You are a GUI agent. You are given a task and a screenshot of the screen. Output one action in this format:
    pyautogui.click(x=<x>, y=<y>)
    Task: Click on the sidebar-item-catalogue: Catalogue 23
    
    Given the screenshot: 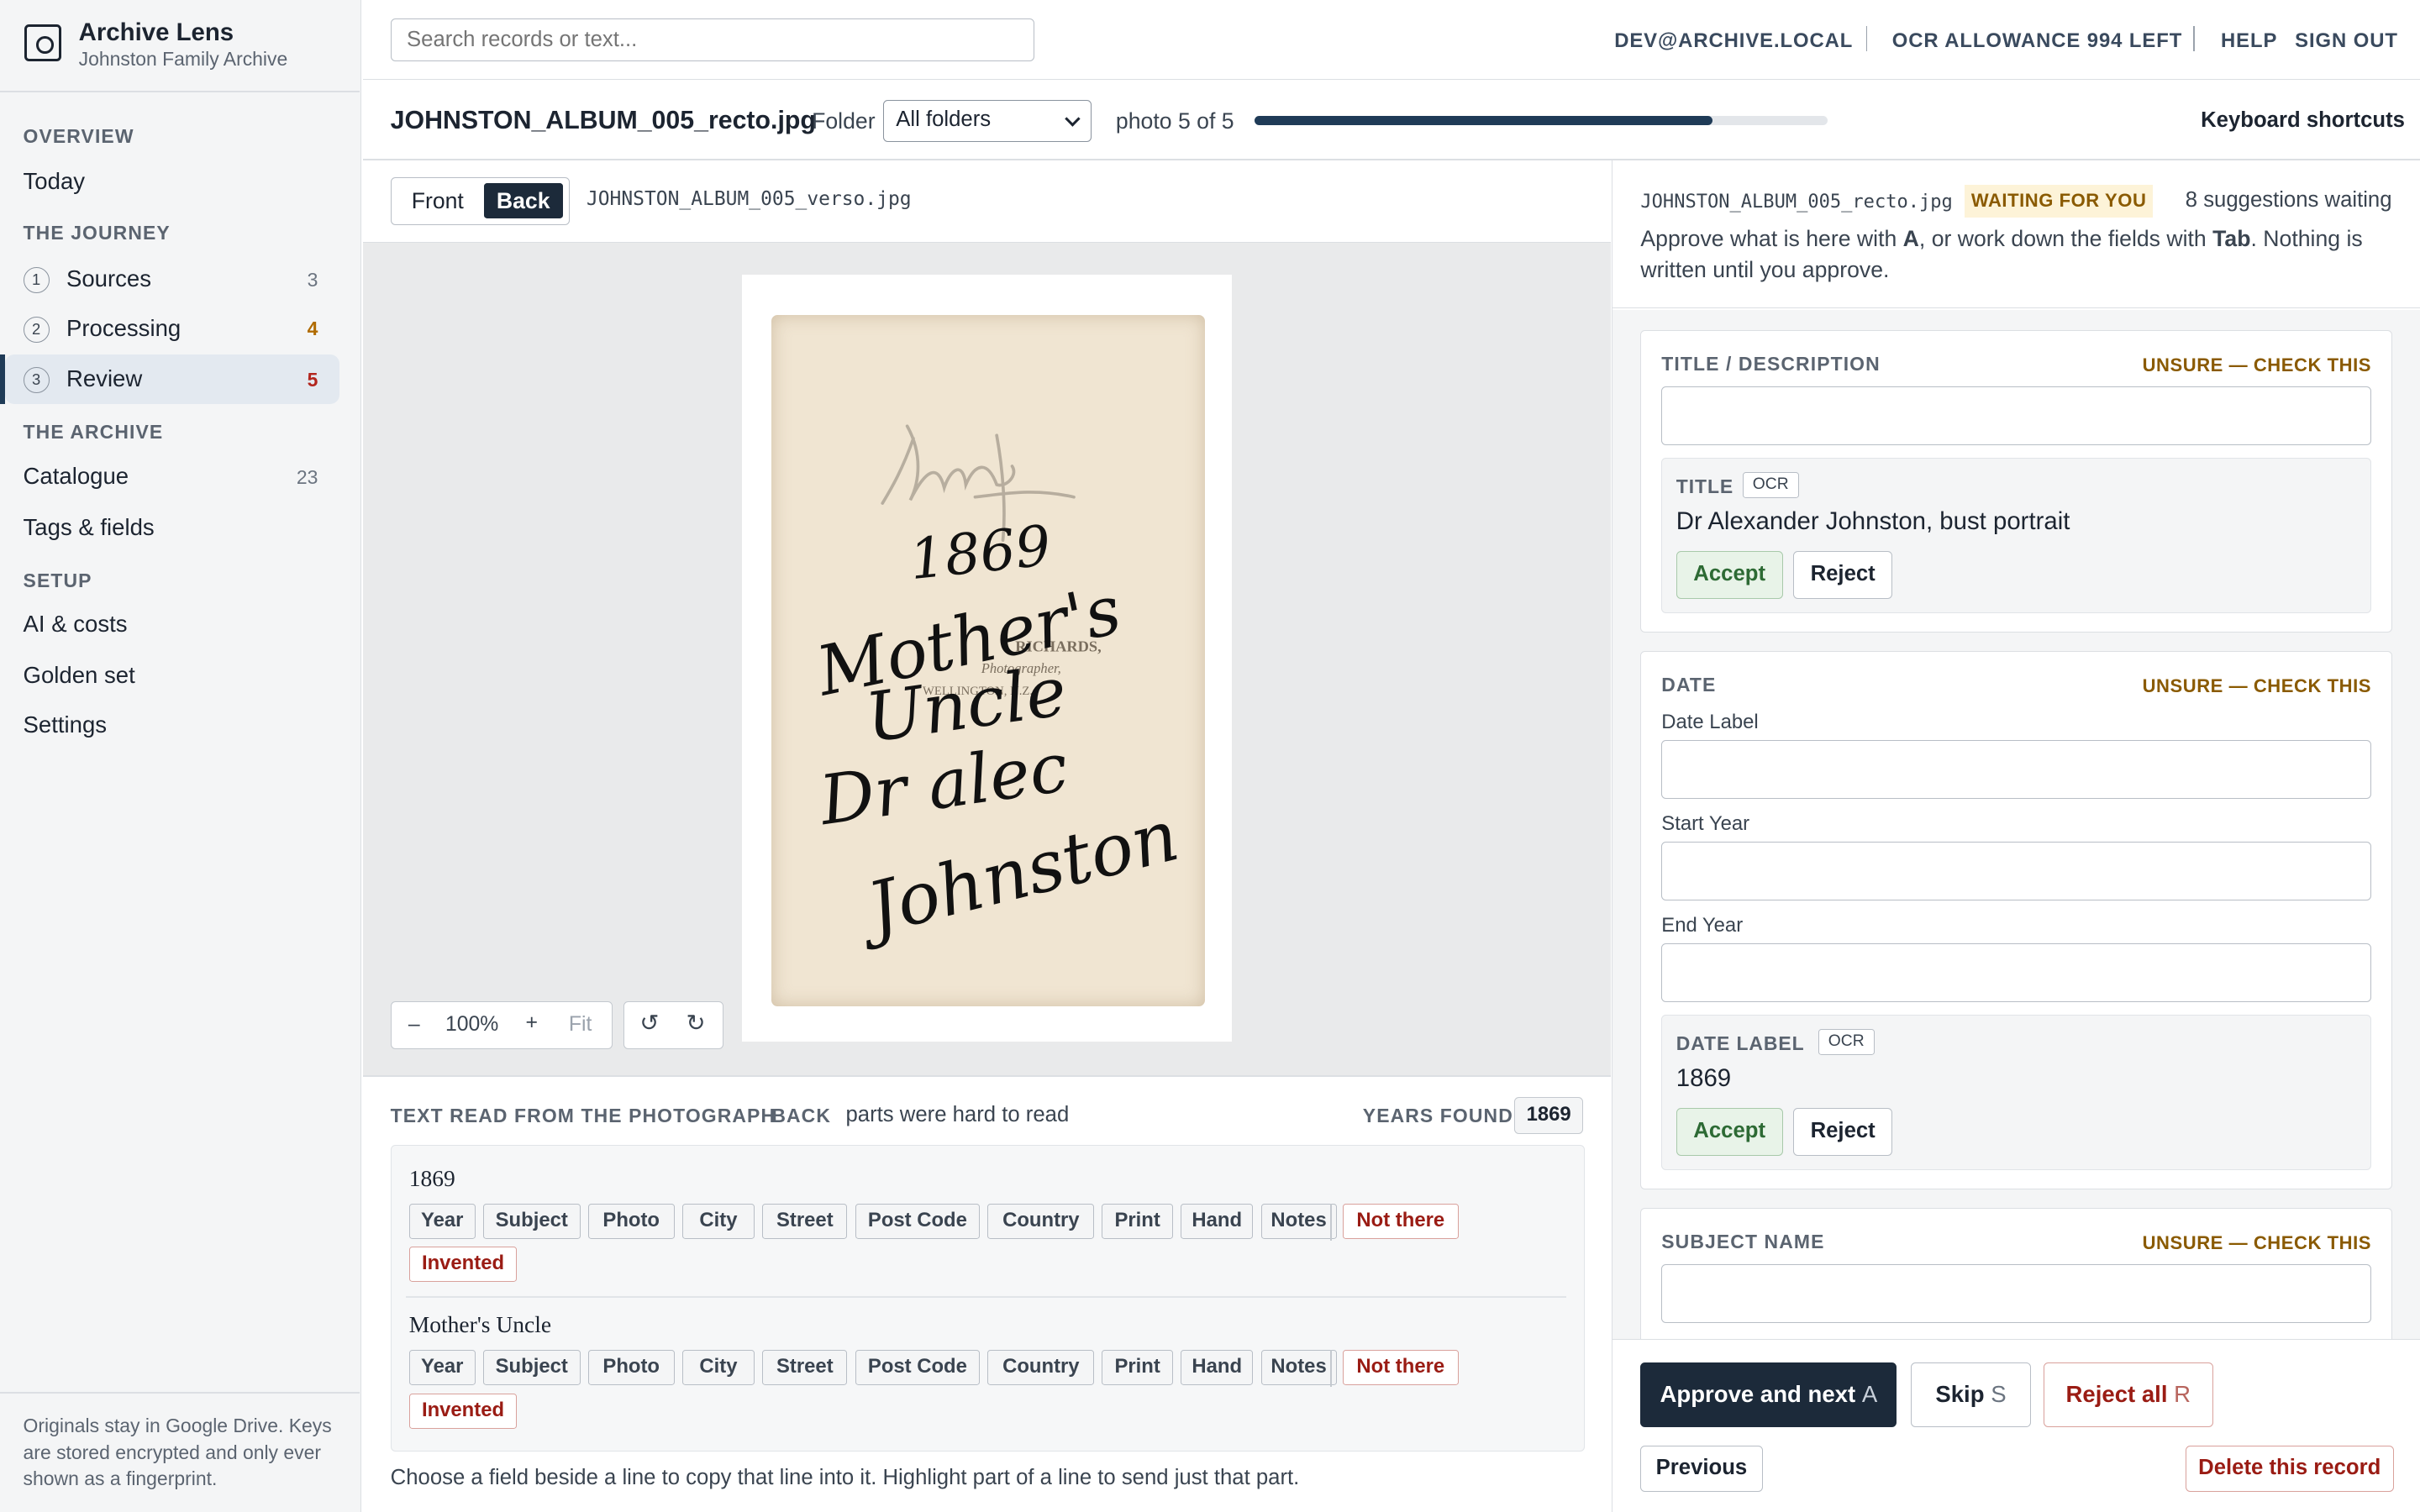 What is the action you would take?
    pyautogui.click(x=172, y=476)
    